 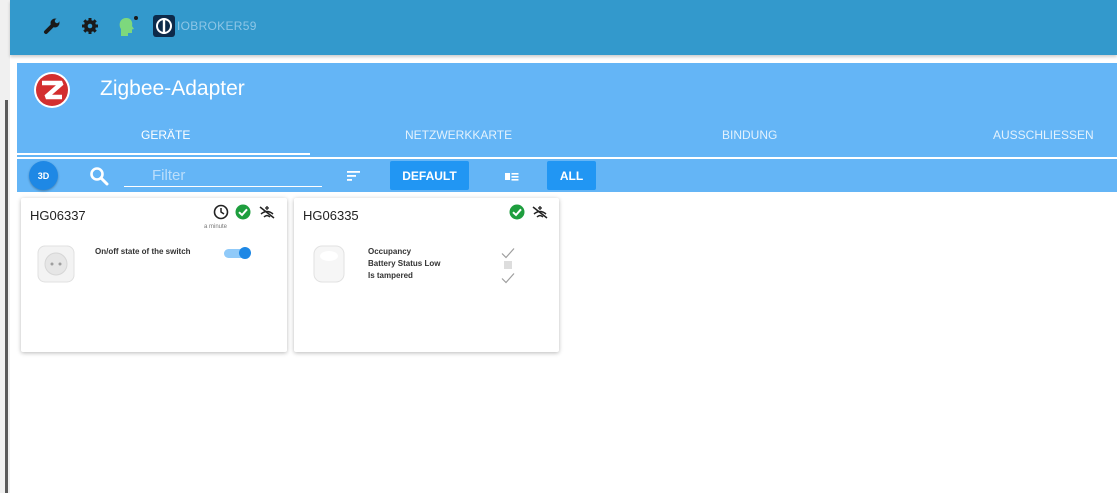 I want to click on left-edge-mark, so click(x=6, y=296).